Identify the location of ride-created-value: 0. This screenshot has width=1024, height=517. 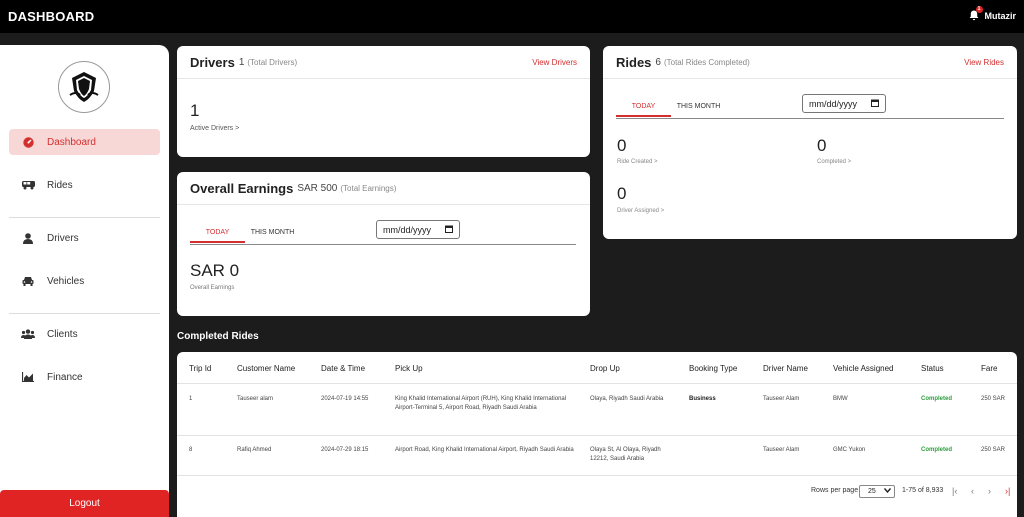
(622, 145).